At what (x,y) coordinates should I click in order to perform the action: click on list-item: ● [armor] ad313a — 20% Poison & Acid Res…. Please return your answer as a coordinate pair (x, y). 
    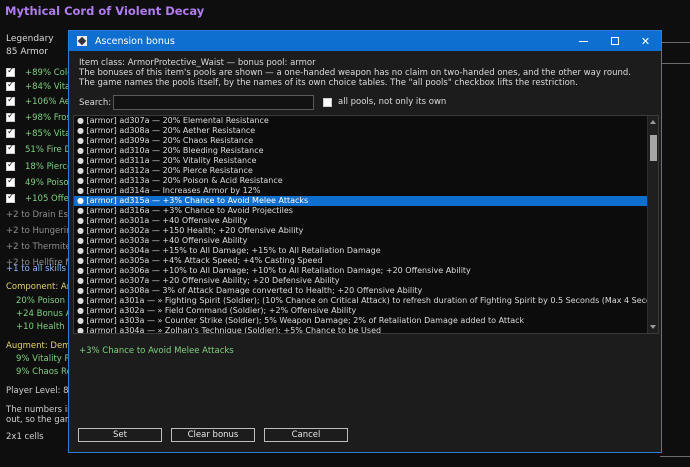
    Looking at the image, I should click on (361, 181).